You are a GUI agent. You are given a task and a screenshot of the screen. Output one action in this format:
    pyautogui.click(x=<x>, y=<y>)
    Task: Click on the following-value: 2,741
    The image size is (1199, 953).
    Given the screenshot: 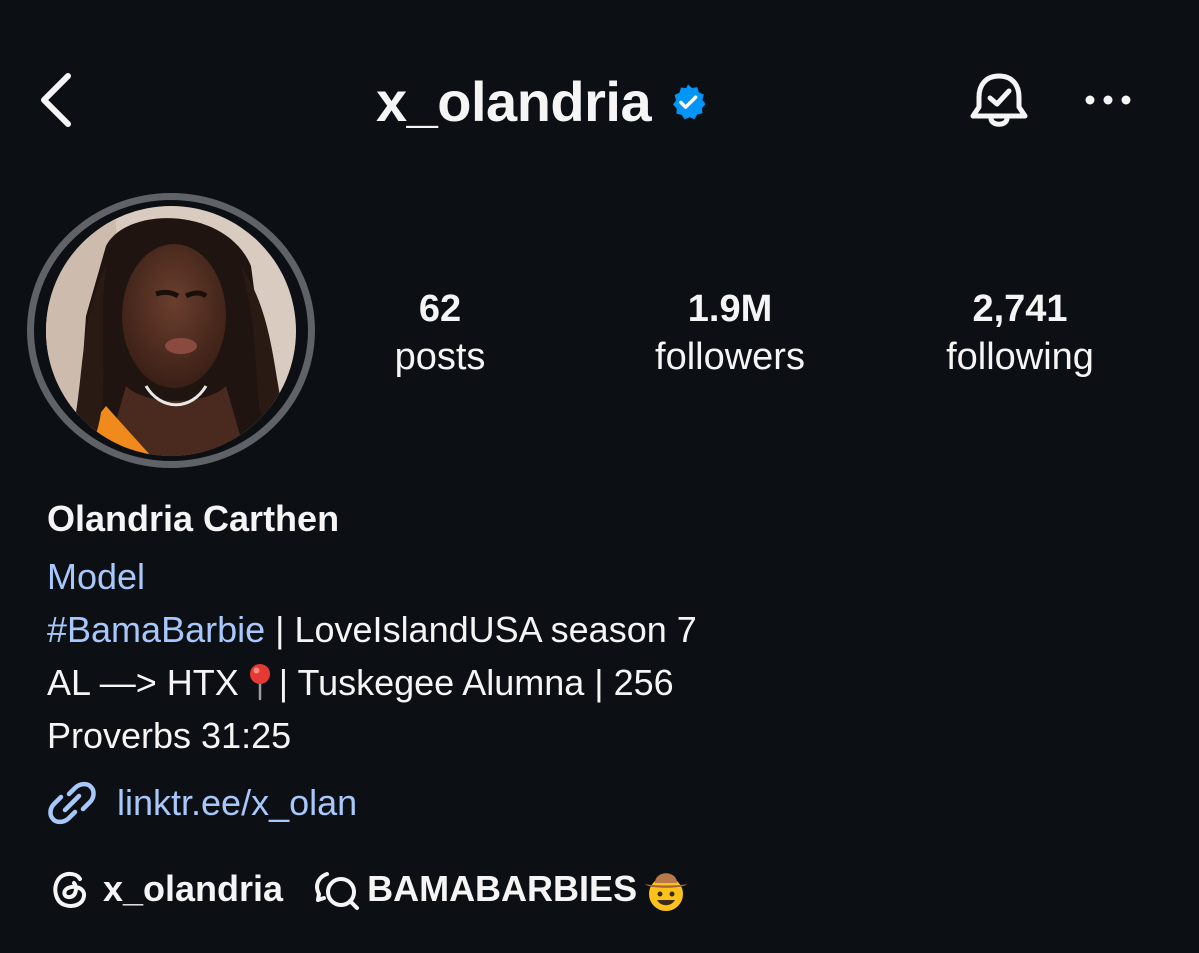 What is the action you would take?
    pyautogui.click(x=1020, y=309)
    